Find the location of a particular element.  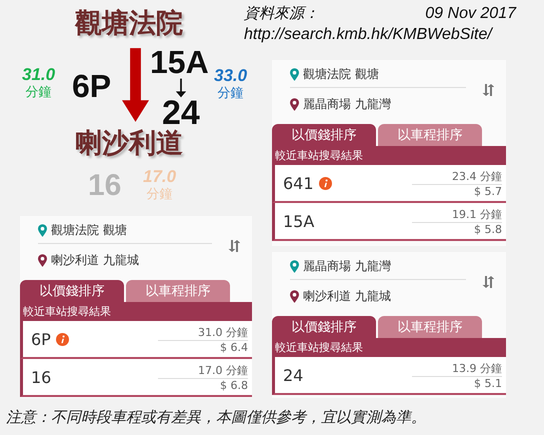

transfer-arrow is located at coordinates (181, 88).